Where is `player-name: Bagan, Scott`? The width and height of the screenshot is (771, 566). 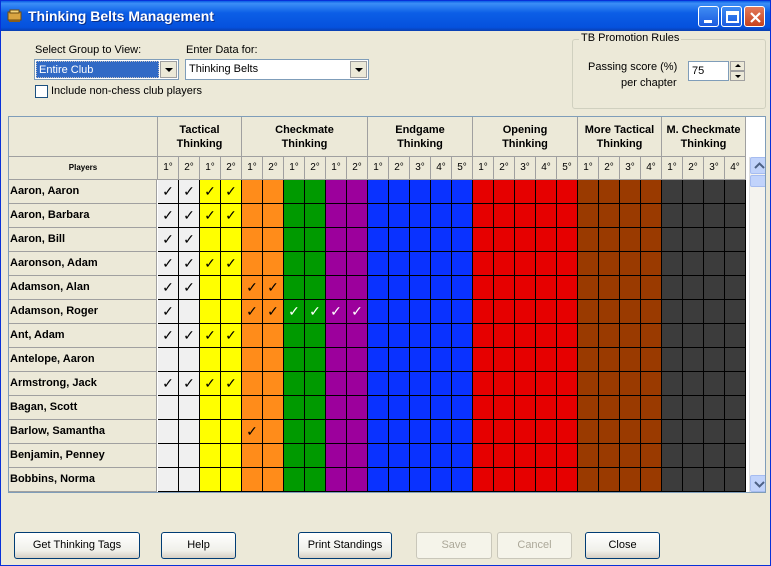
player-name: Bagan, Scott is located at coordinates (83, 408).